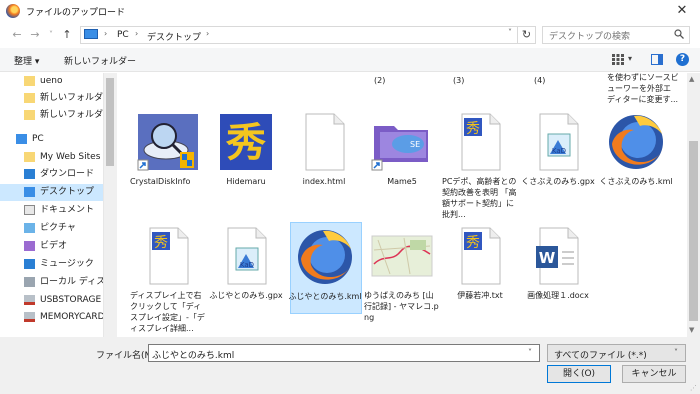 This screenshot has height=394, width=700. What do you see at coordinates (691, 79) in the screenshot?
I see `scroll-up-icon: ▲` at bounding box center [691, 79].